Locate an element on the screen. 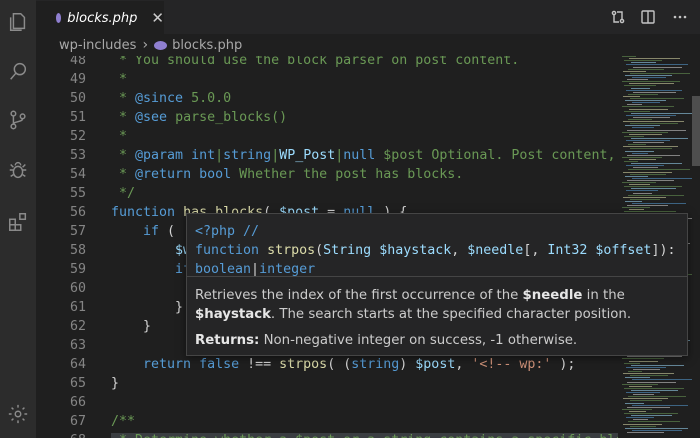 The height and width of the screenshot is (438, 700). debug-icon is located at coordinates (18, 170).